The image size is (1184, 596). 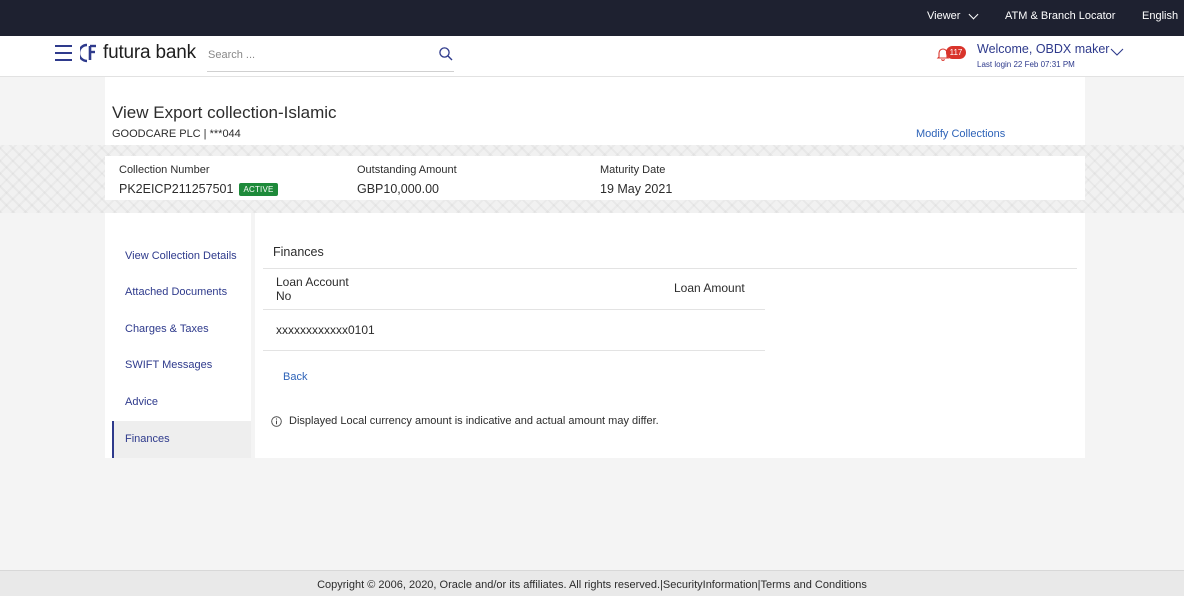 What do you see at coordinates (1026, 64) in the screenshot?
I see `last-login: Last login 22 Feb 07:31 PM` at bounding box center [1026, 64].